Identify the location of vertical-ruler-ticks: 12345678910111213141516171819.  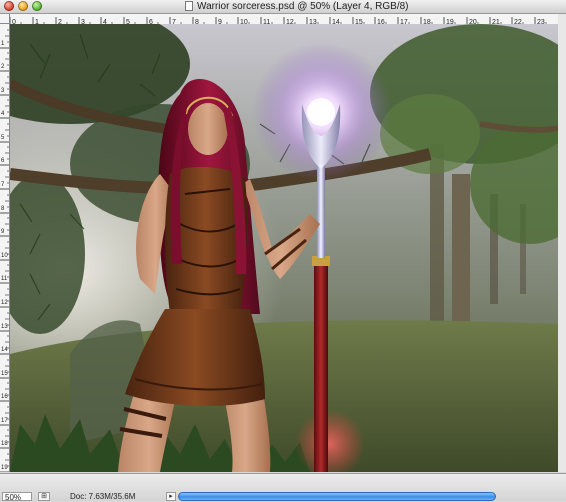
(4, 250).